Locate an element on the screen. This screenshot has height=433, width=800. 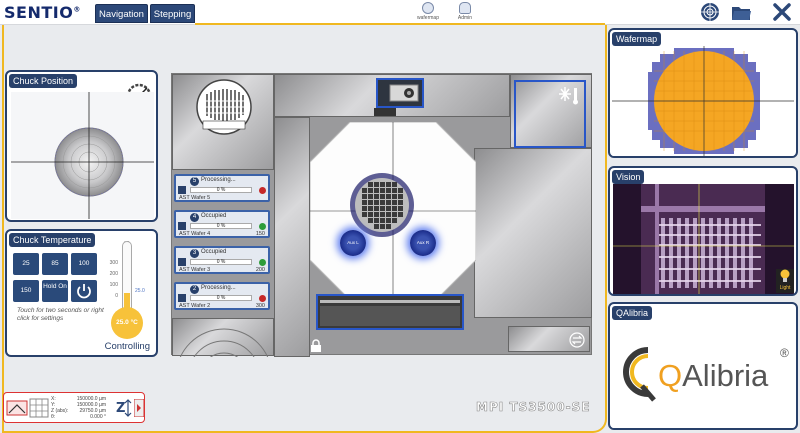
wafer-slot: 3 Occupied 0 % AST Wafer 3 200 is located at coordinates (222, 260).